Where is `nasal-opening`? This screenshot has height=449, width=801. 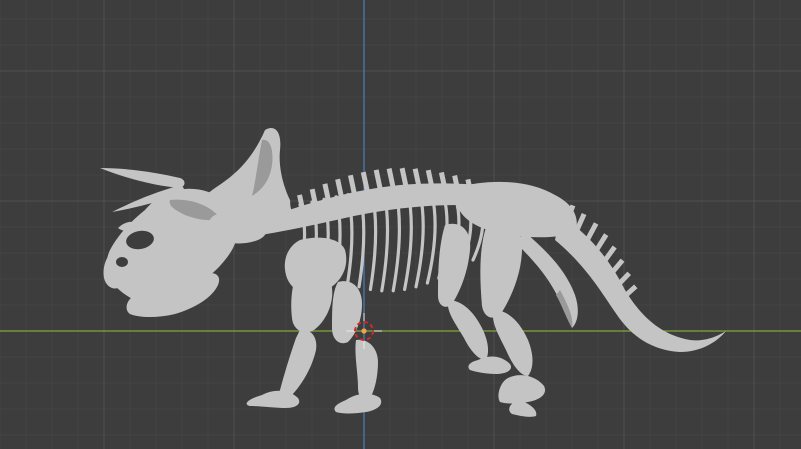 nasal-opening is located at coordinates (122, 262).